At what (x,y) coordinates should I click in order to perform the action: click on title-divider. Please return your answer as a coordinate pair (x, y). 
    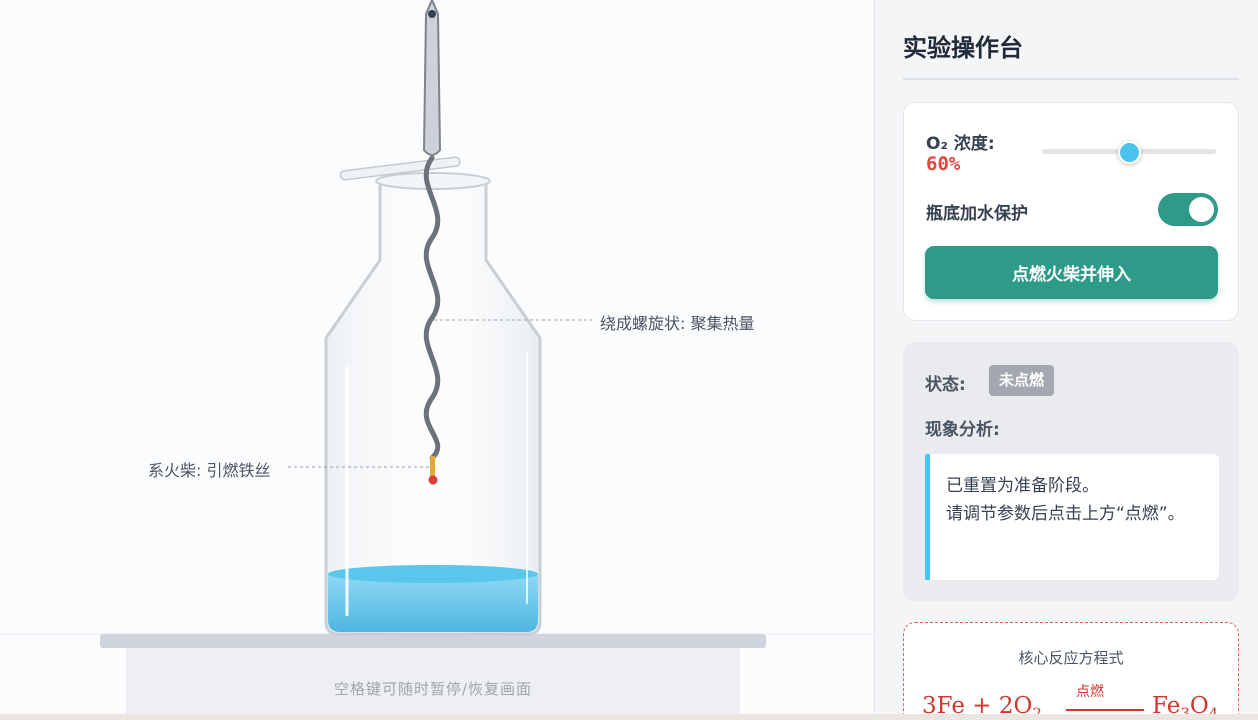
    Looking at the image, I should click on (1071, 79).